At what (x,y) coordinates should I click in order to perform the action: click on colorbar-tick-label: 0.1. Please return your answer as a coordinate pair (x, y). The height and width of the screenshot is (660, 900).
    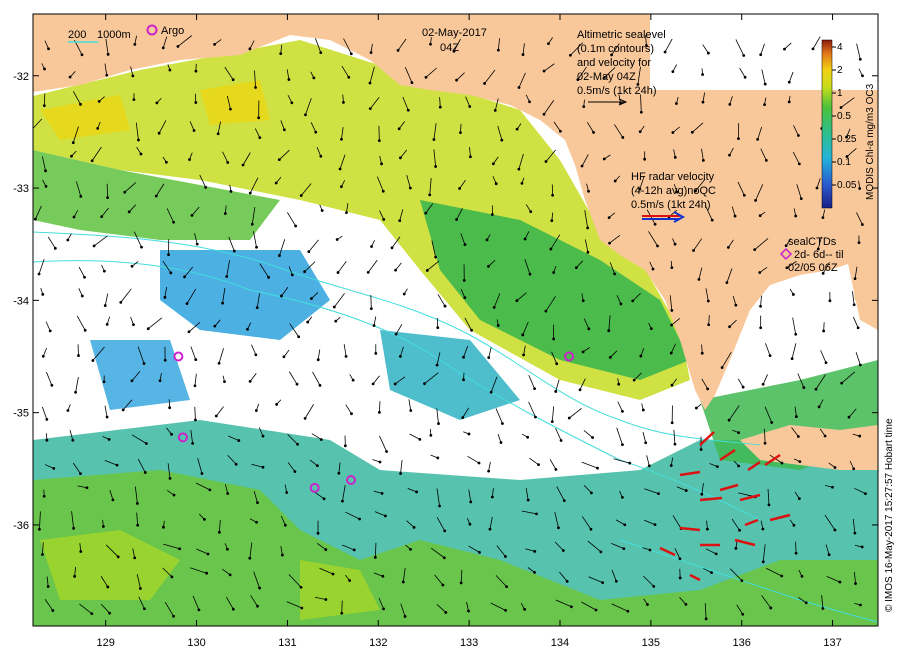
    Looking at the image, I should click on (844, 162).